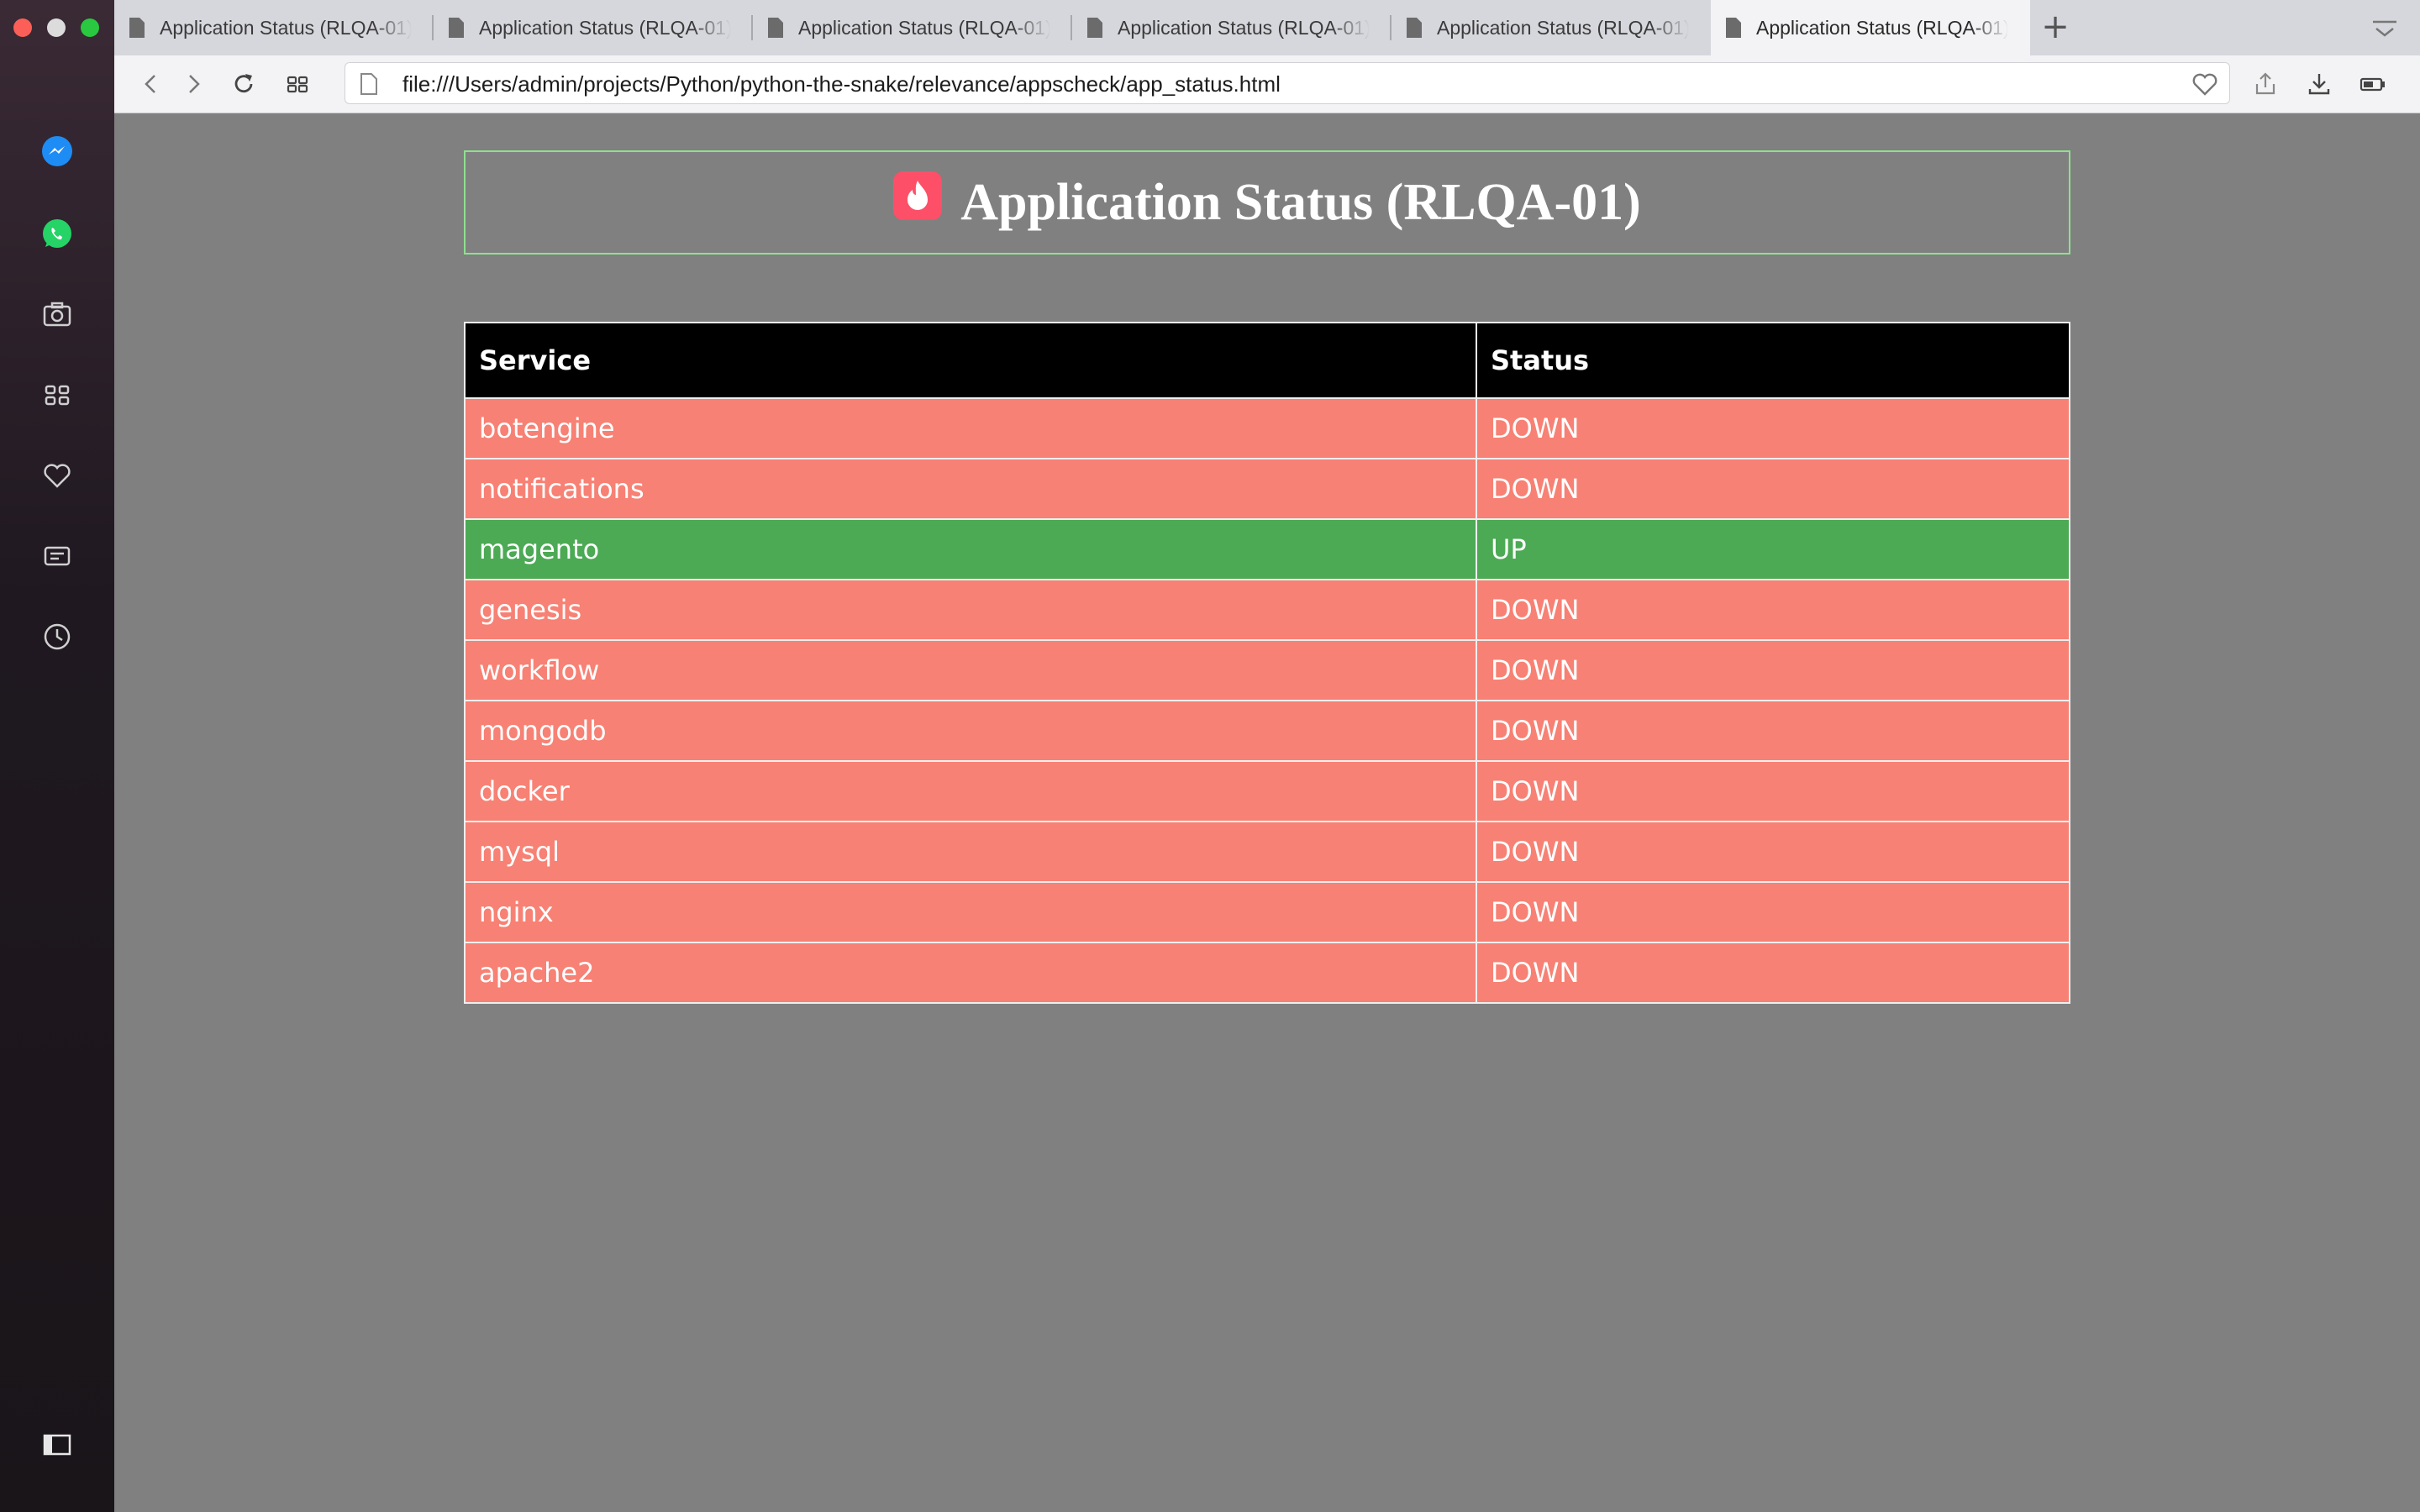 This screenshot has width=2420, height=1512. Describe the element at coordinates (970, 852) in the screenshot. I see `service-cell: mysql` at that location.